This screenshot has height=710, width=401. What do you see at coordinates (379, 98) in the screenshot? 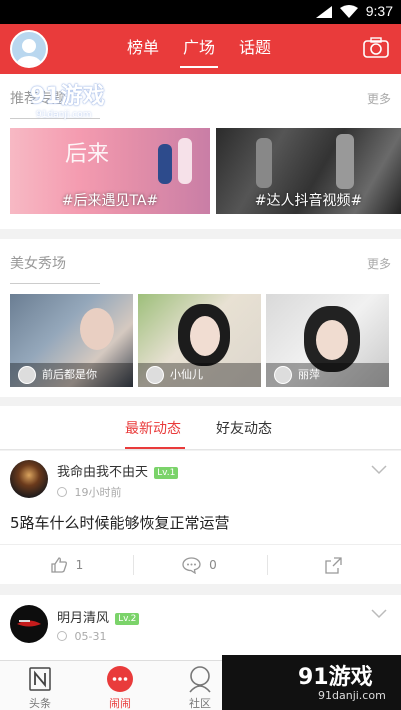
I see `recommend-more-link: 更多` at bounding box center [379, 98].